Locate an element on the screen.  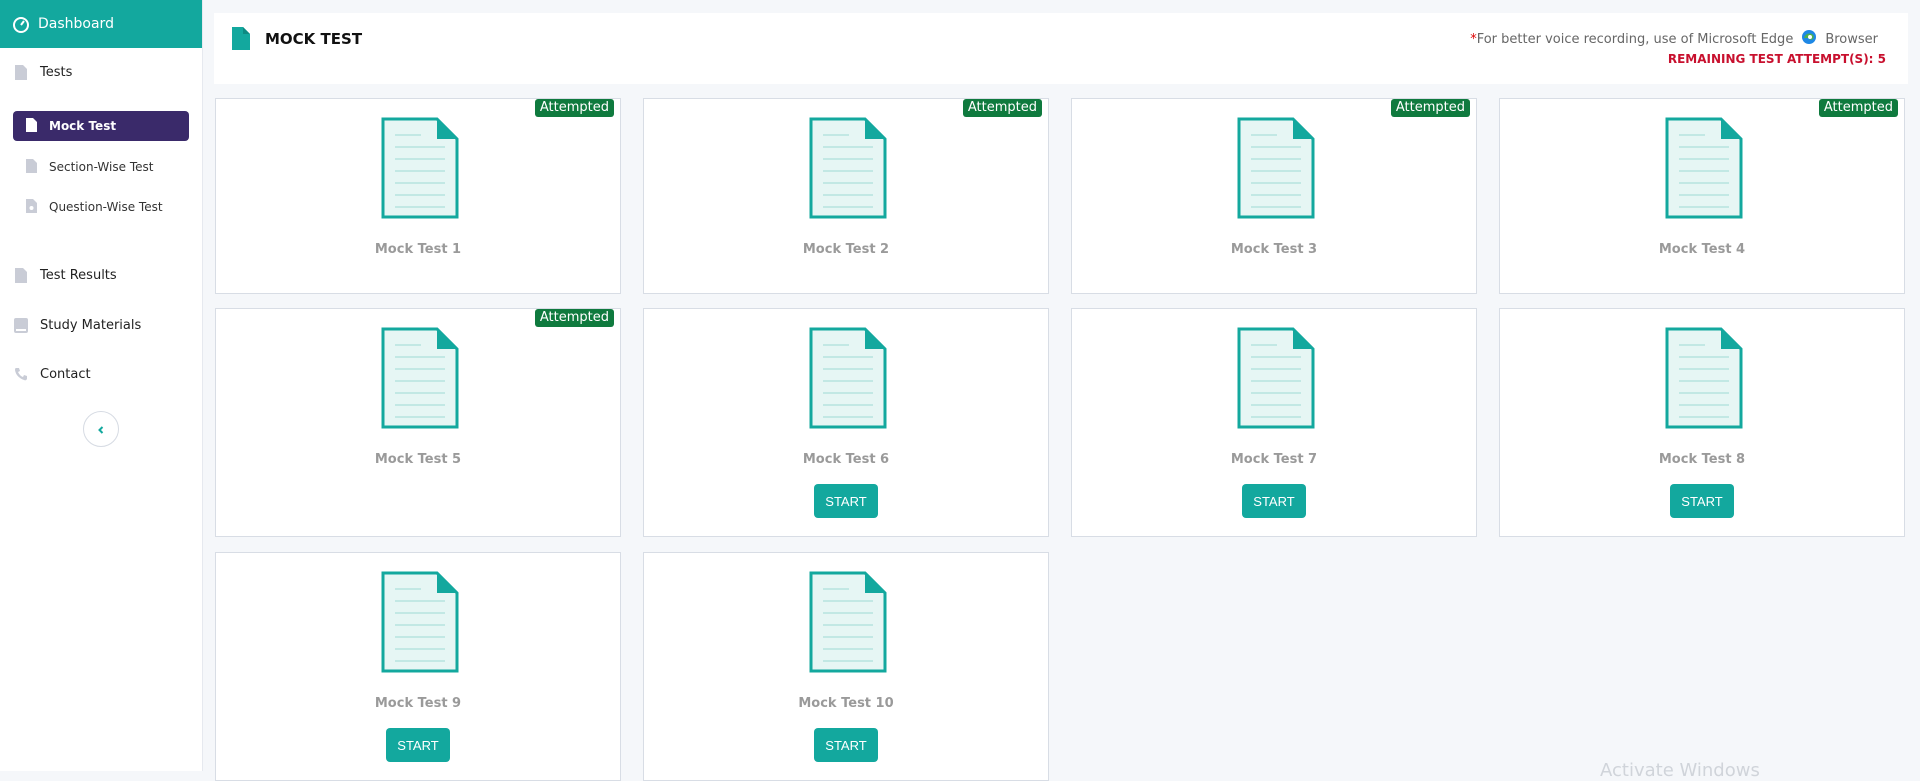
collapse-sidebar-button is located at coordinates (101, 429).